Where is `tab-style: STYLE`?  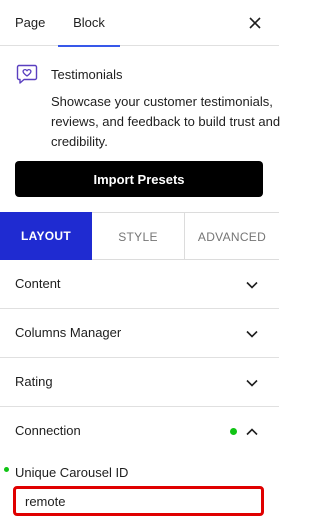
tab-style: STYLE is located at coordinates (138, 236).